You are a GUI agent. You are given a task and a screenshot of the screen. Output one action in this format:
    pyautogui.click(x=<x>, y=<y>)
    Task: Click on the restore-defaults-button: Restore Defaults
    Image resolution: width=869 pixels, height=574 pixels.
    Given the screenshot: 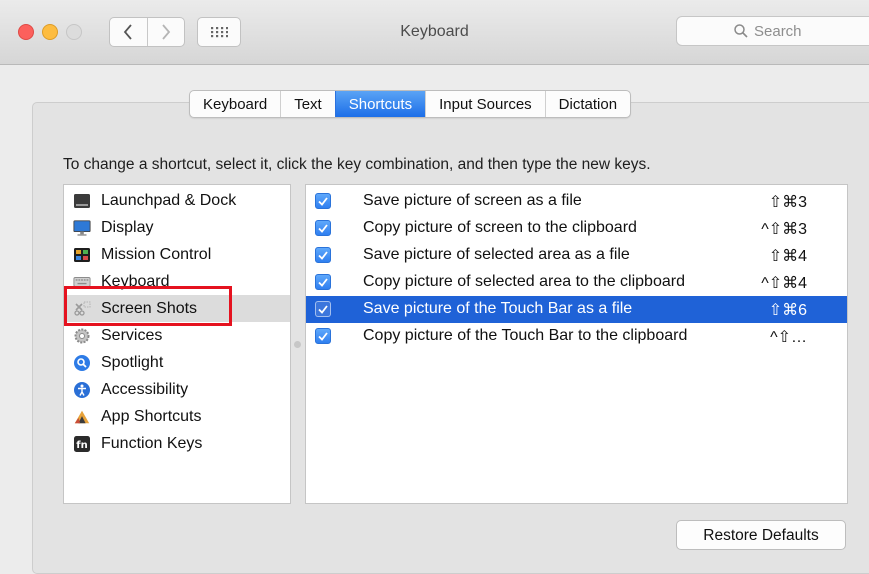 What is the action you would take?
    pyautogui.click(x=761, y=535)
    